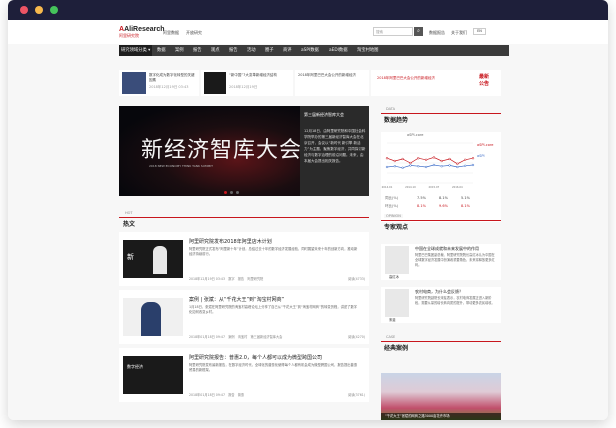  I want to click on language-switch: EN, so click(479, 31).